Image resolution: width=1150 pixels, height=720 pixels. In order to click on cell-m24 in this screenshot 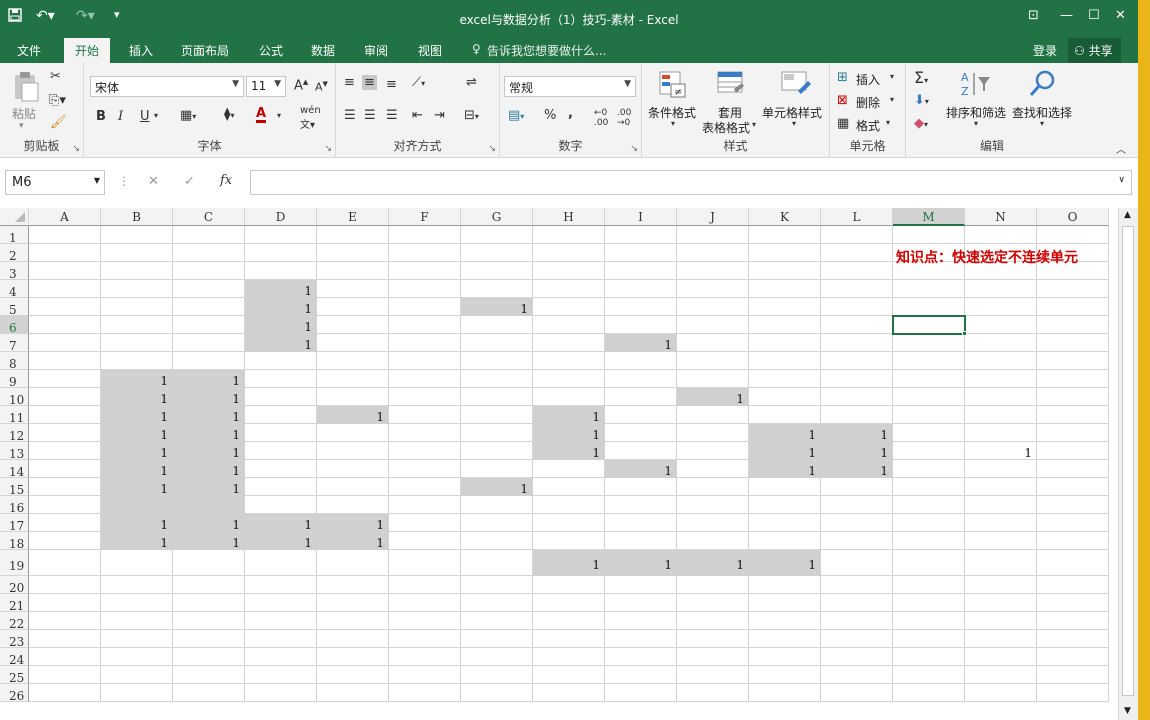, I will do `click(929, 657)`.